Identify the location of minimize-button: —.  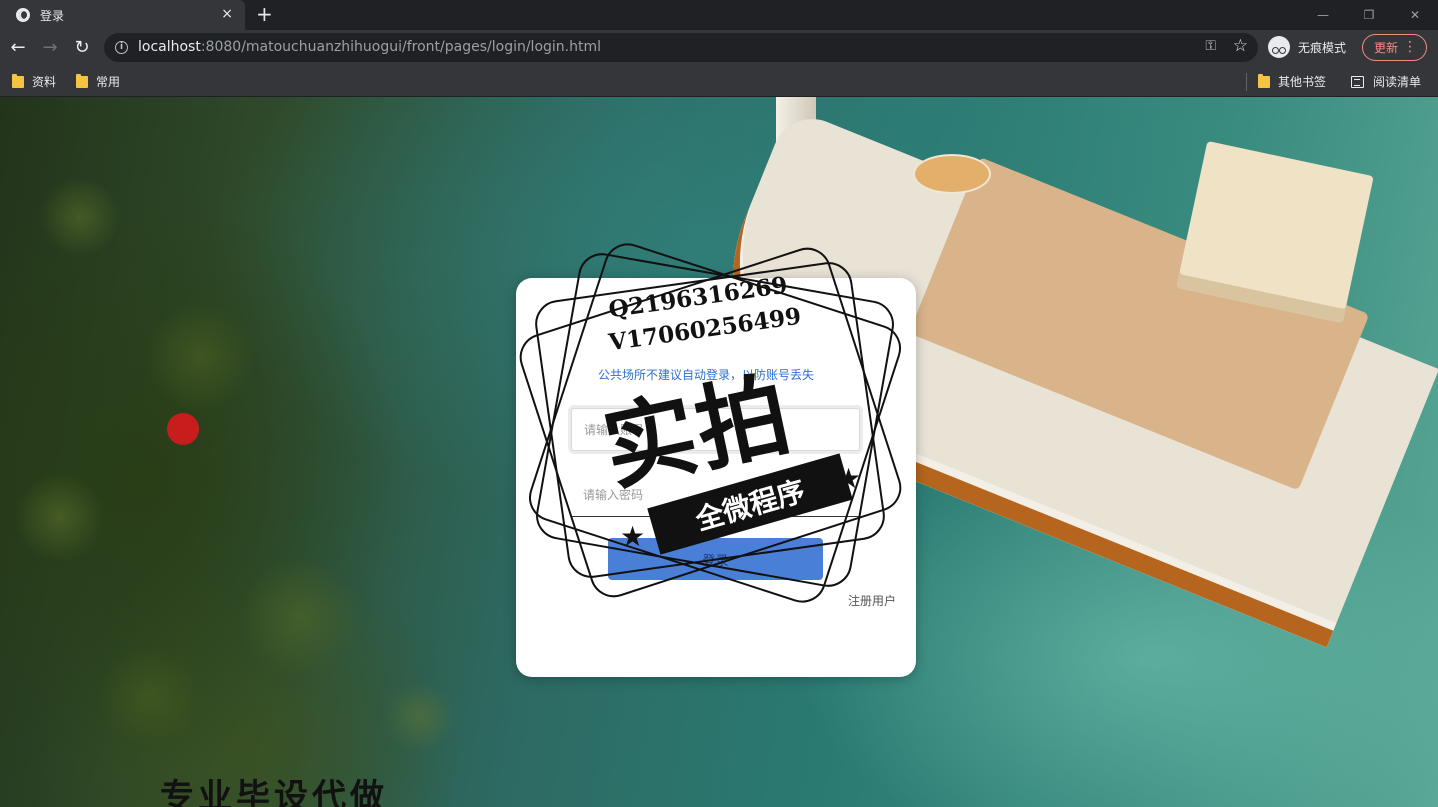
(1323, 15).